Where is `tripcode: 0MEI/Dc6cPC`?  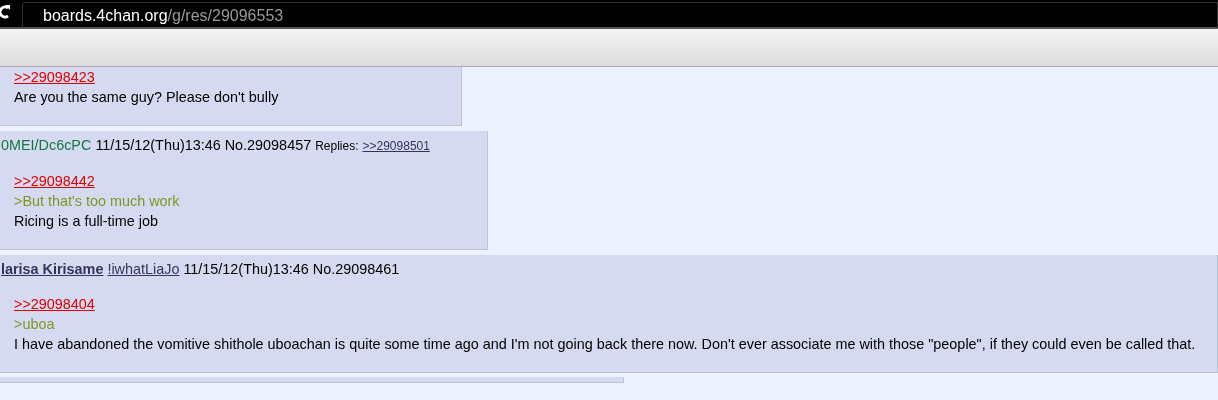 tripcode: 0MEI/Dc6cPC is located at coordinates (46, 145).